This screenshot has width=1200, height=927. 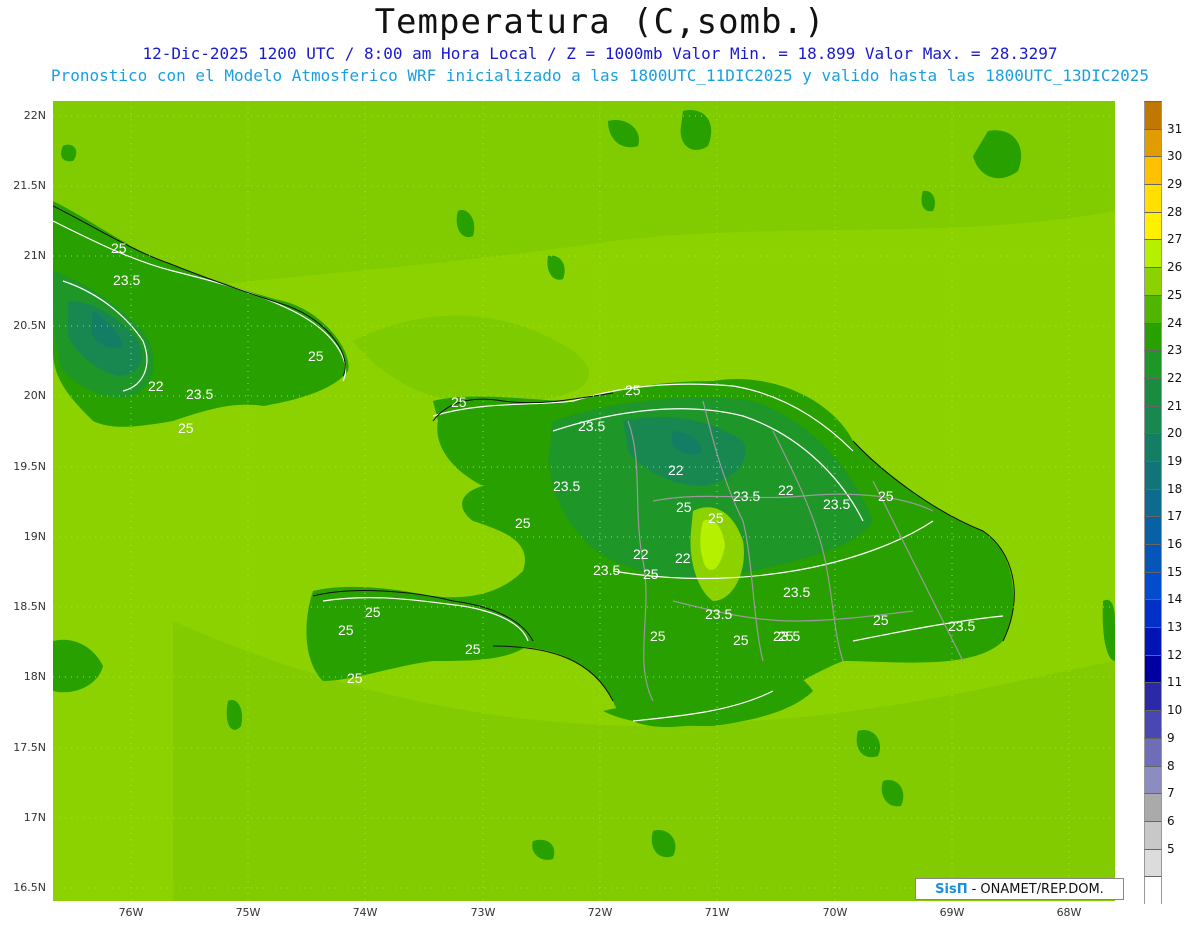 What do you see at coordinates (34, 817) in the screenshot?
I see `lat-label: 17N` at bounding box center [34, 817].